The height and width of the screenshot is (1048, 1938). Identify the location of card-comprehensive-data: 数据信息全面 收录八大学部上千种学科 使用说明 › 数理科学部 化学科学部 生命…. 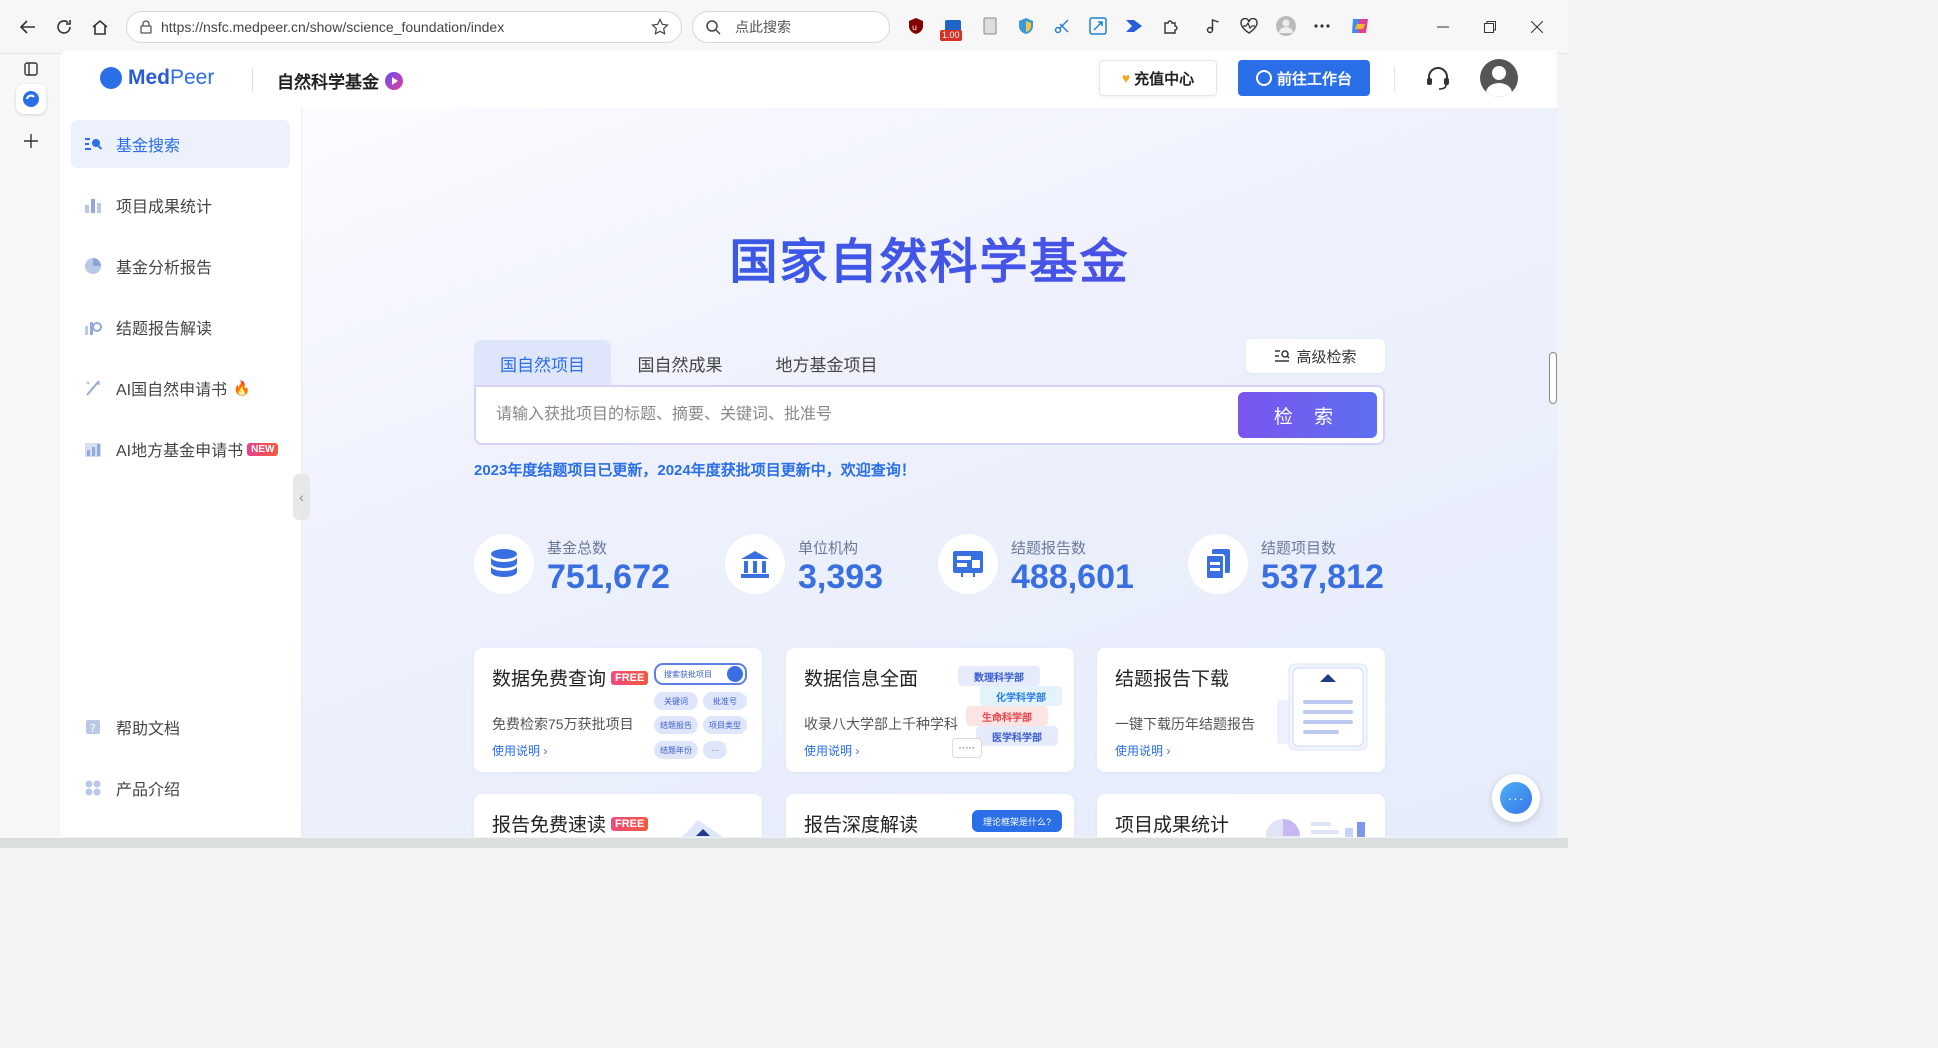
(930, 710).